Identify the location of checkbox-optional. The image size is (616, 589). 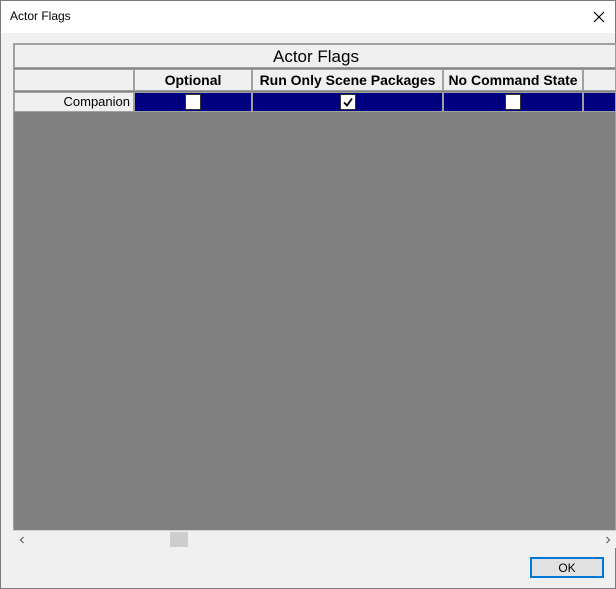
(193, 102).